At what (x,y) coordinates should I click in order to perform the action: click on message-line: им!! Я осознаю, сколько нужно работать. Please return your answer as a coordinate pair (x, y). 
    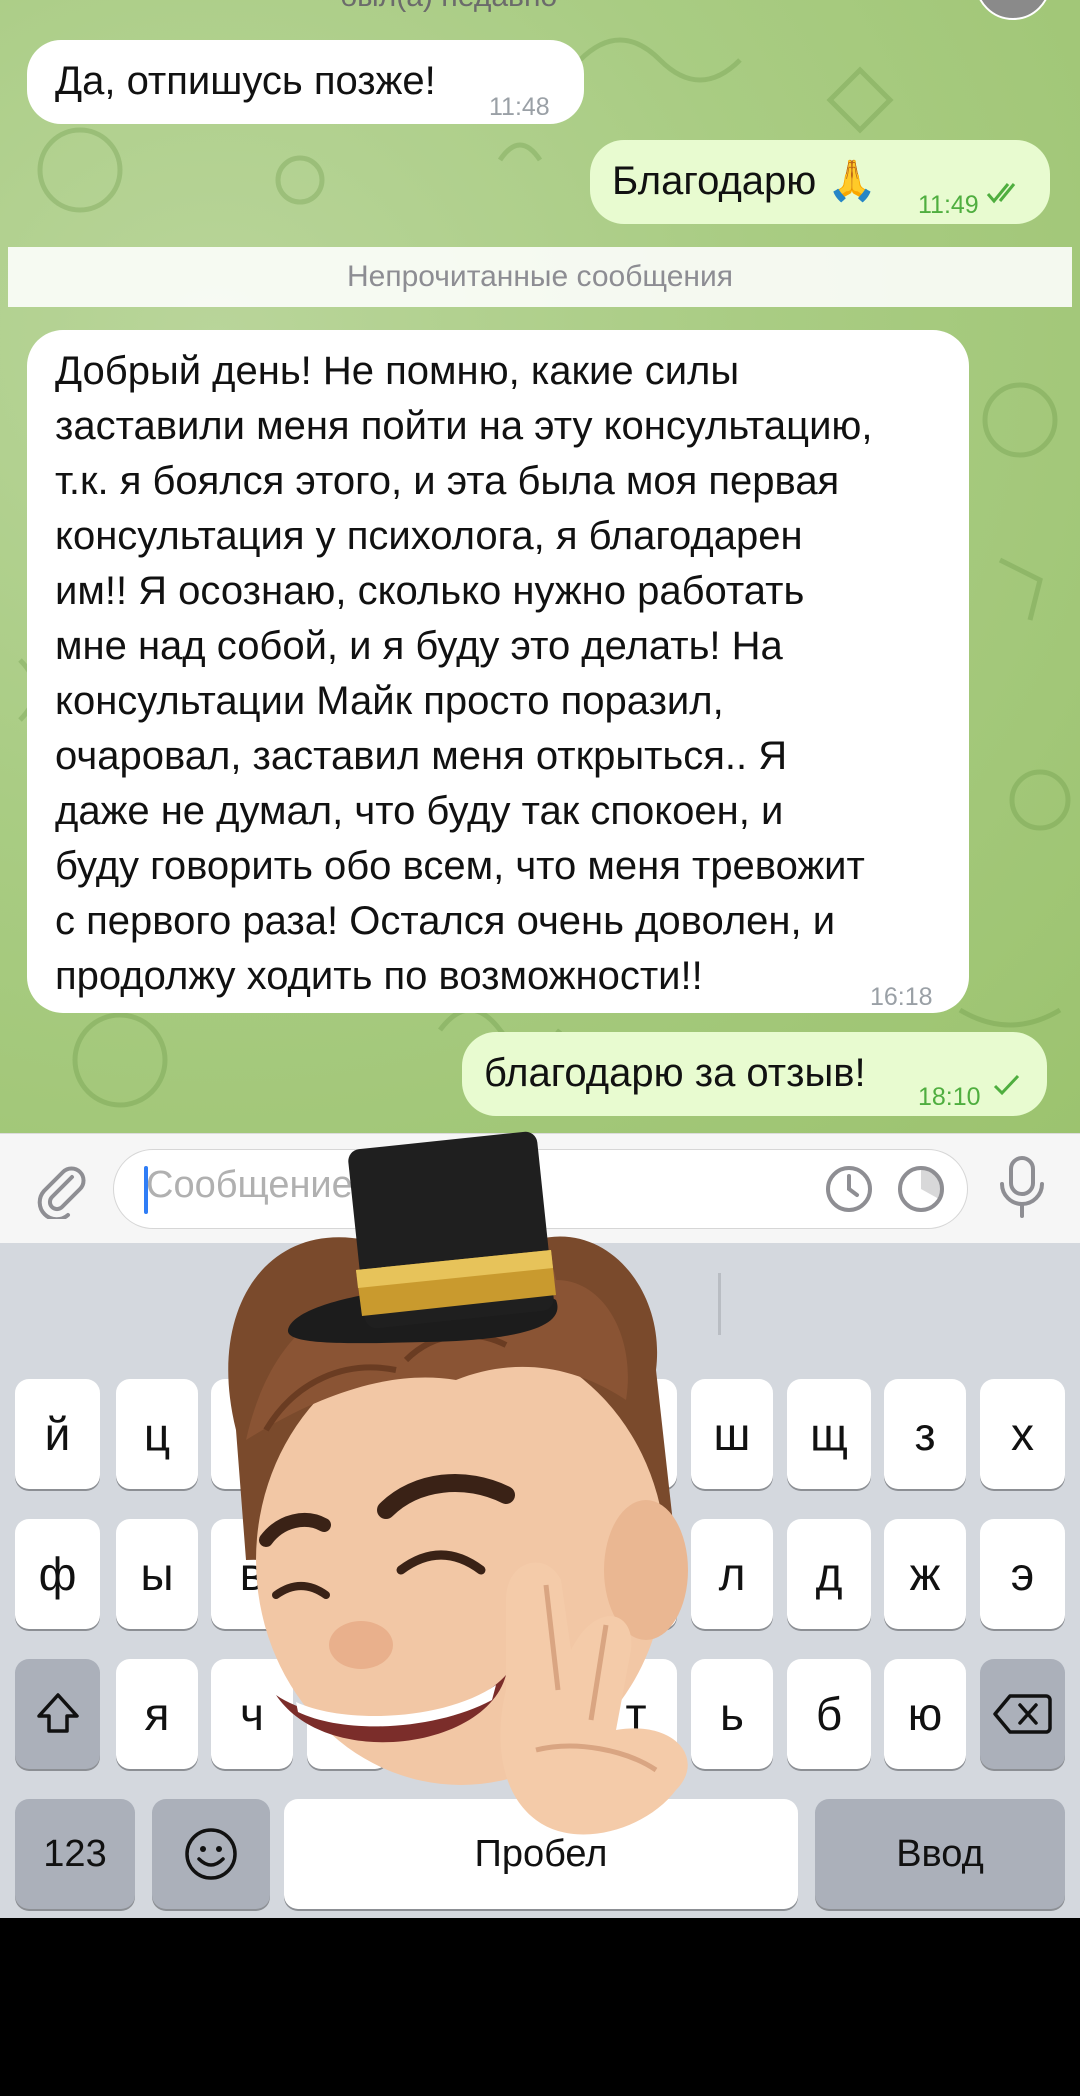
    Looking at the image, I should click on (430, 591).